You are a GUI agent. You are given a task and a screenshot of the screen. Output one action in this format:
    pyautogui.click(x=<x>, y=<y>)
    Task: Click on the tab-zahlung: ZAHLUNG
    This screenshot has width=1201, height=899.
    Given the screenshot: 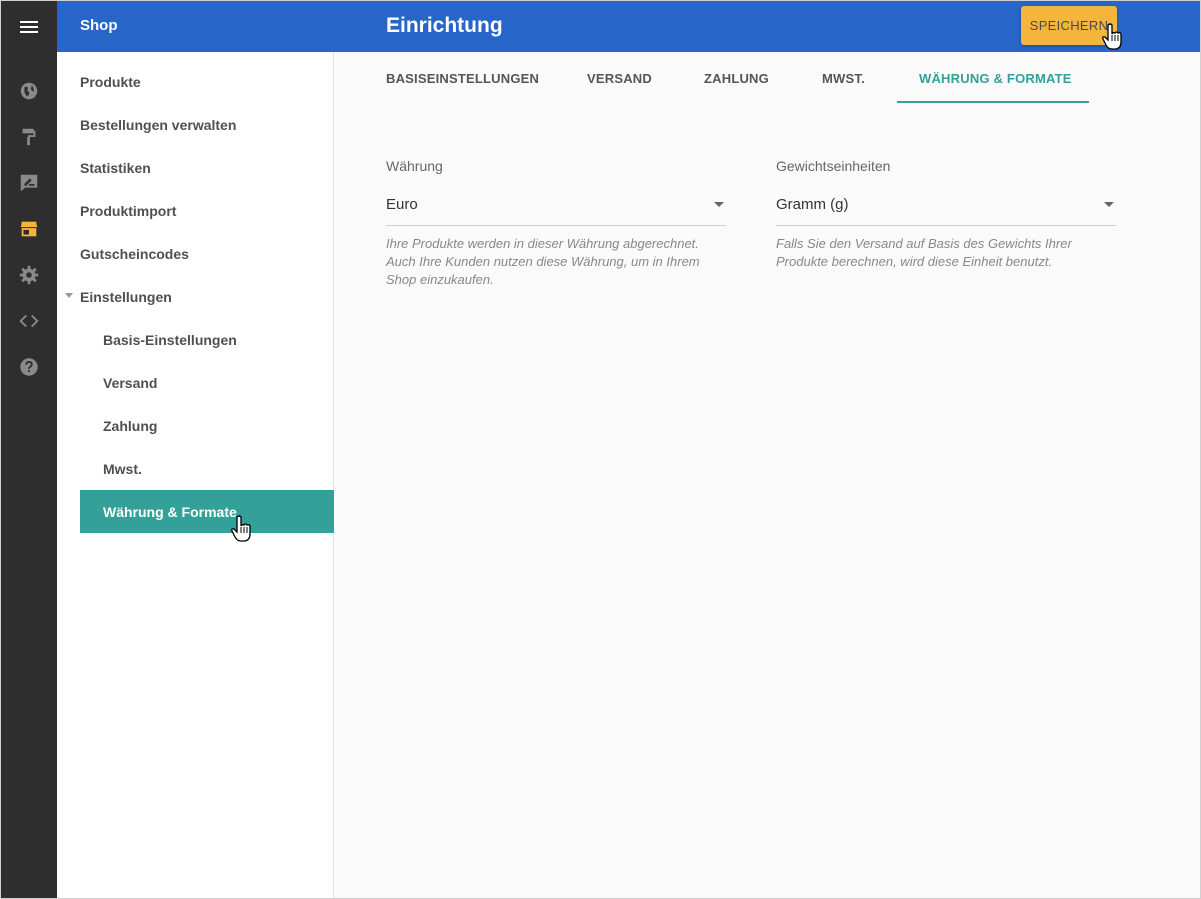 What is the action you would take?
    pyautogui.click(x=736, y=78)
    